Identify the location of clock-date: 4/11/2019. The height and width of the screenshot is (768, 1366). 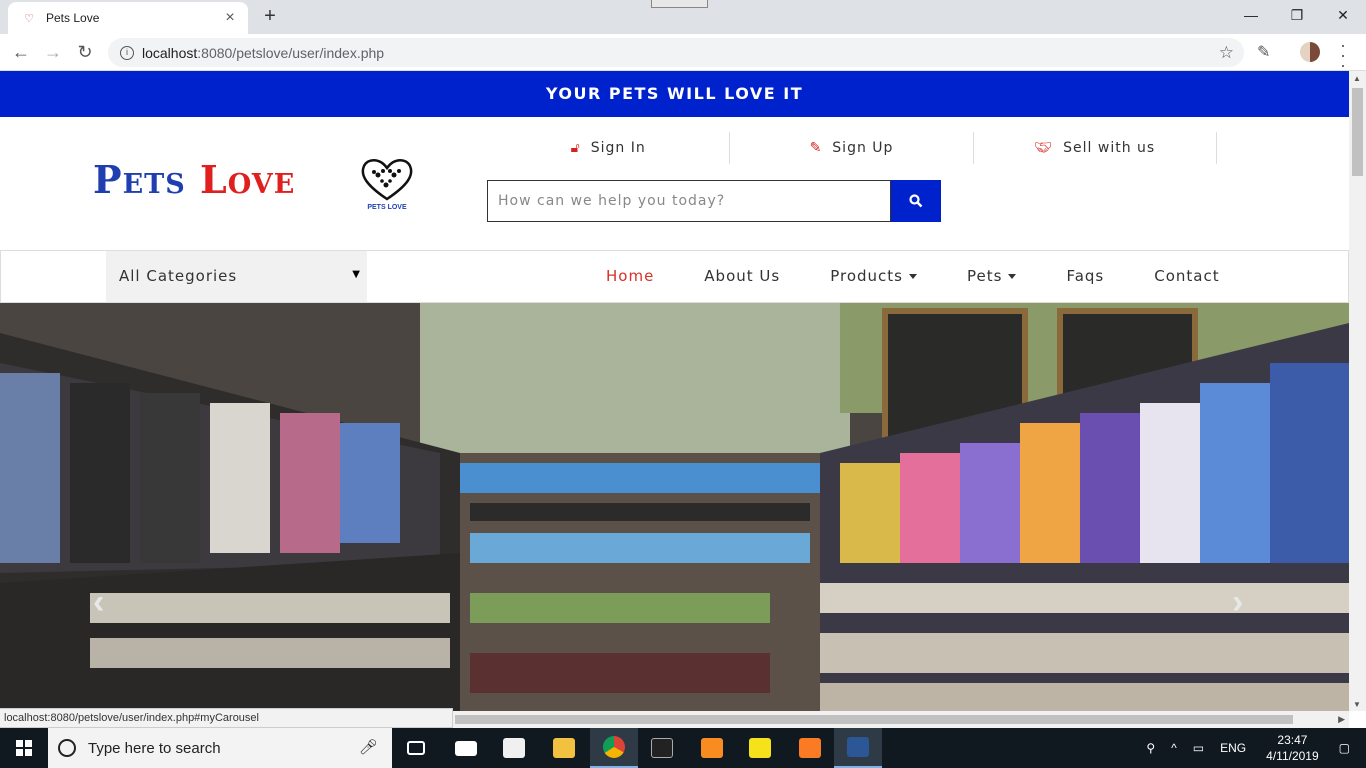
(1292, 756).